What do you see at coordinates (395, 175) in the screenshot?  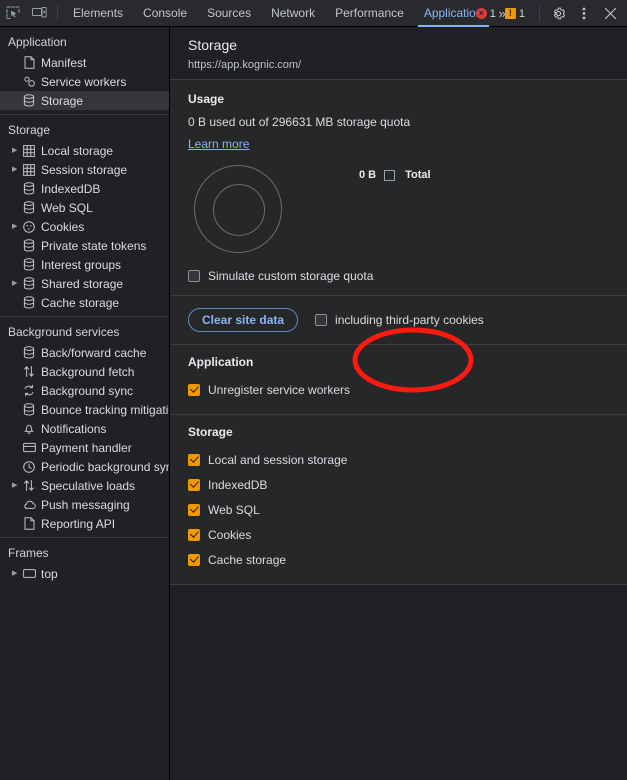 I see `usage-legend: 0 B Total` at bounding box center [395, 175].